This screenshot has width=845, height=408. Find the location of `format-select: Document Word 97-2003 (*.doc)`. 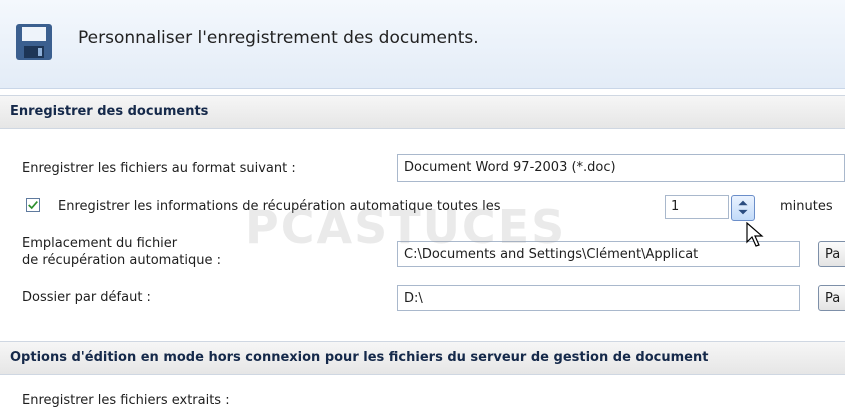

format-select: Document Word 97-2003 (*.doc) is located at coordinates (621, 168).